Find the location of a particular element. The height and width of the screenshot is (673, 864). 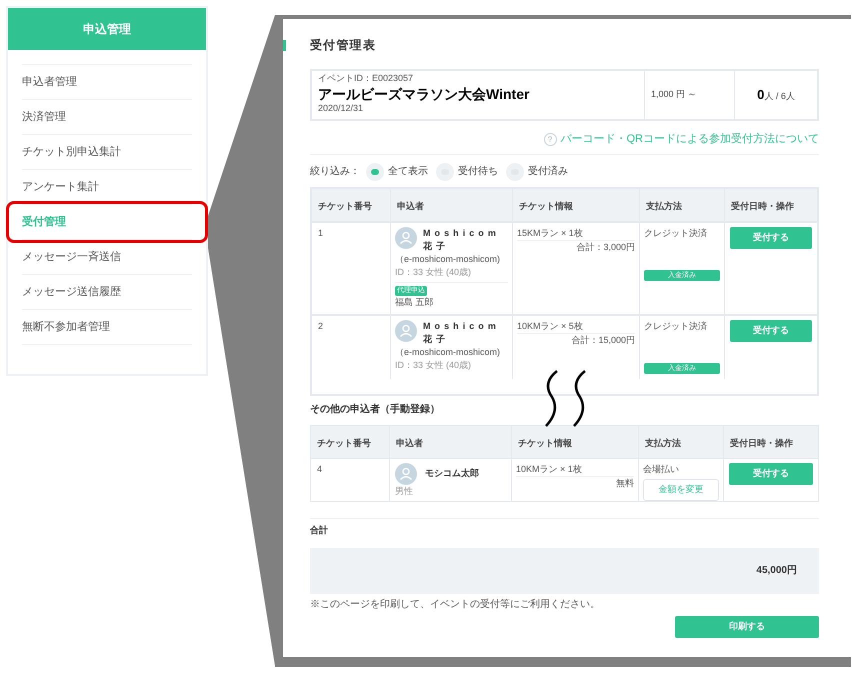

event-date: 2020/12/31 is located at coordinates (341, 108).